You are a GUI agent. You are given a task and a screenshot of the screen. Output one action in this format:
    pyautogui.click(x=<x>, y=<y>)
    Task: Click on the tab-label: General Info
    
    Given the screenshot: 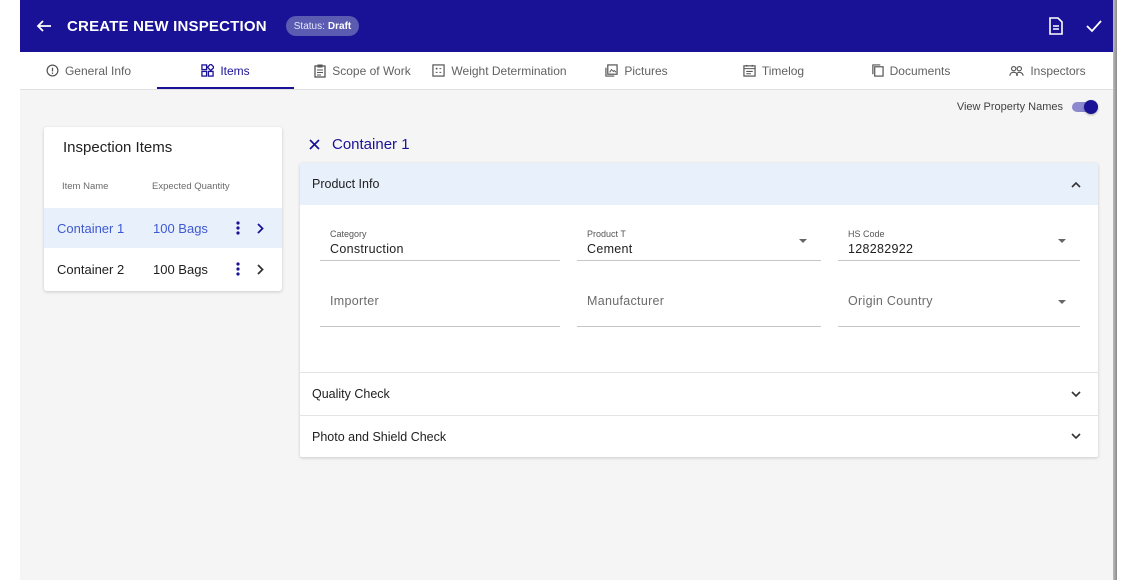 What is the action you would take?
    pyautogui.click(x=98, y=70)
    